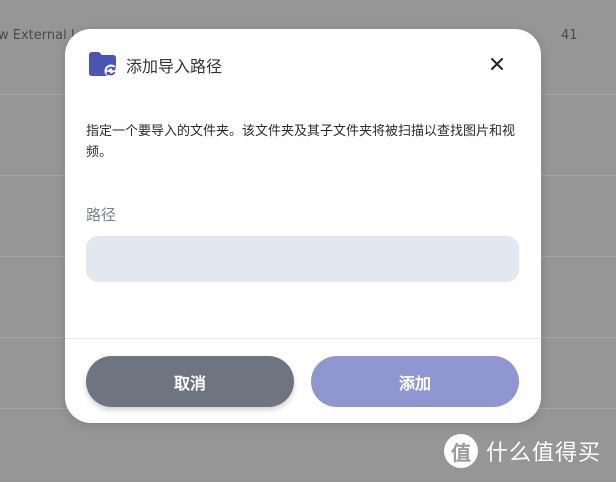 The width and height of the screenshot is (616, 482). Describe the element at coordinates (37, 35) in the screenshot. I see `list-item-label: w External l` at that location.